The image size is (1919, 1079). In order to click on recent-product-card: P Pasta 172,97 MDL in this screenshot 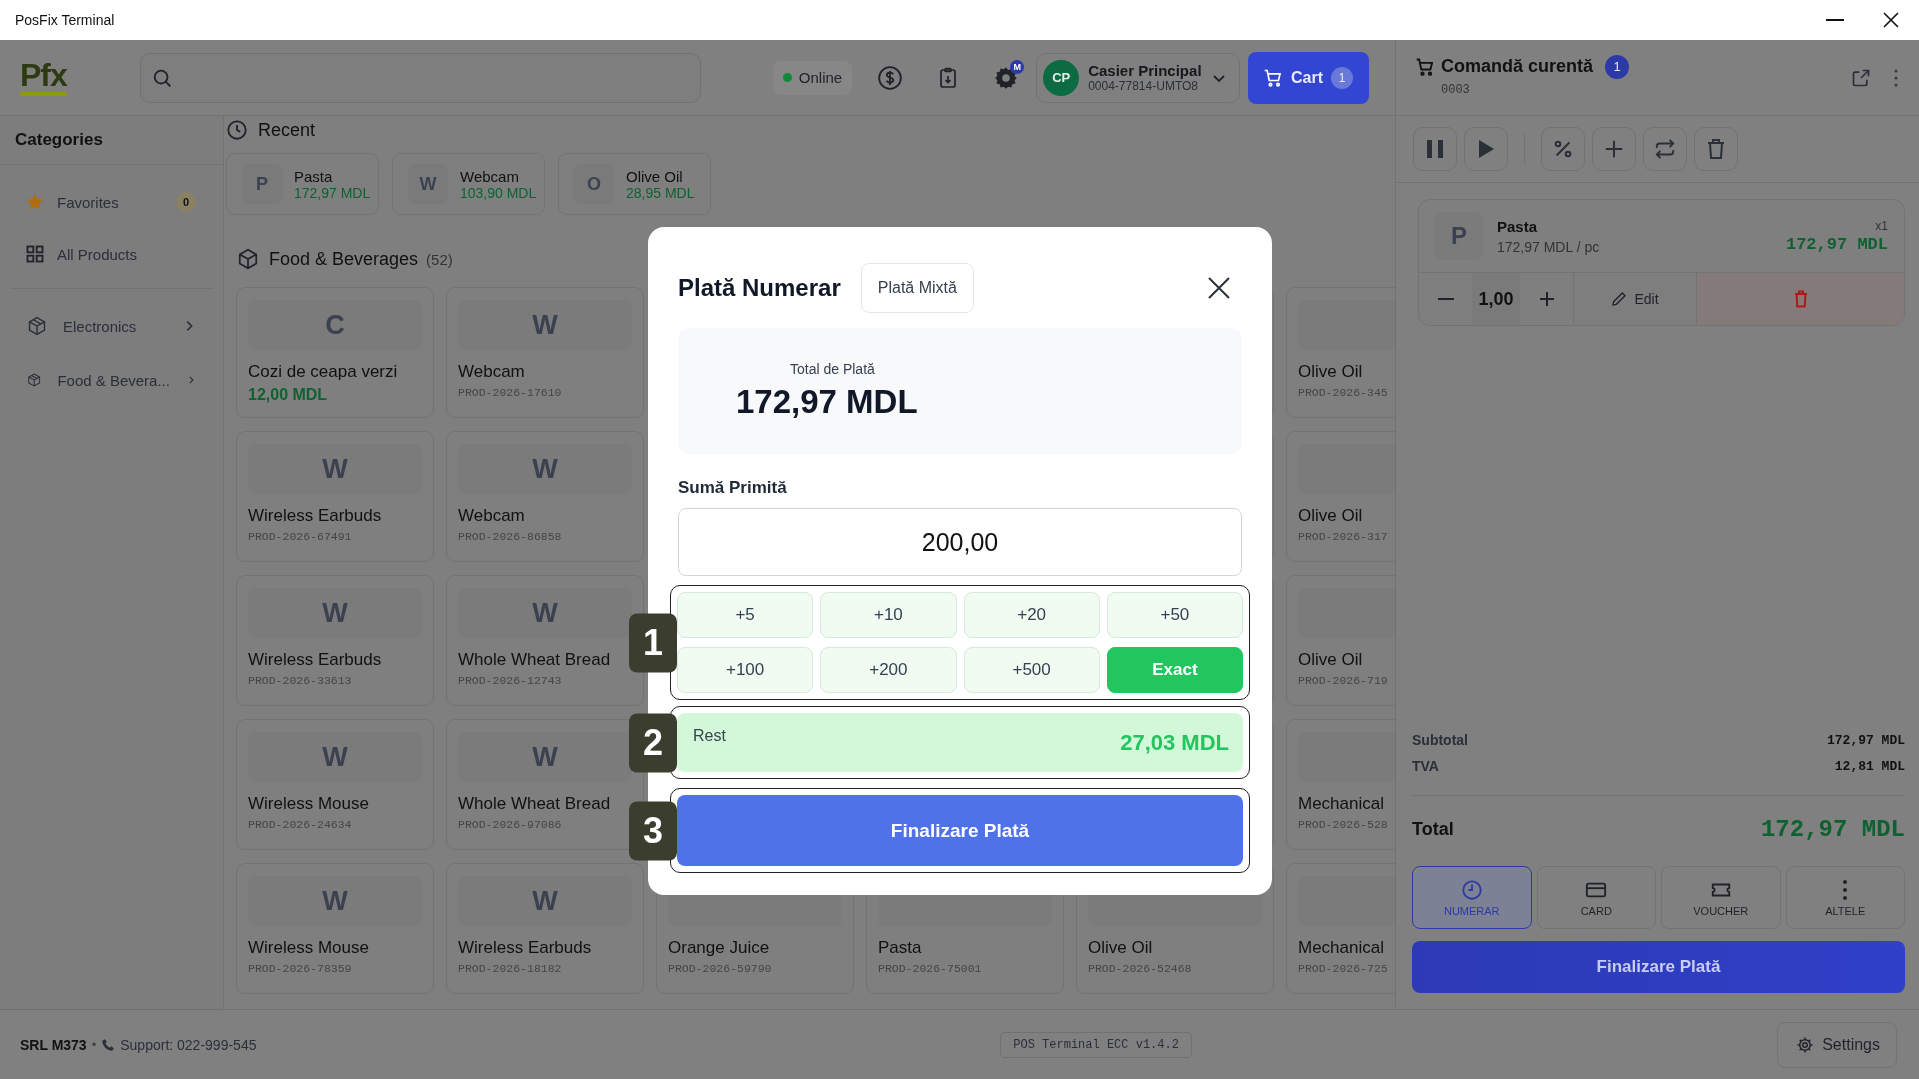, I will do `click(302, 184)`.